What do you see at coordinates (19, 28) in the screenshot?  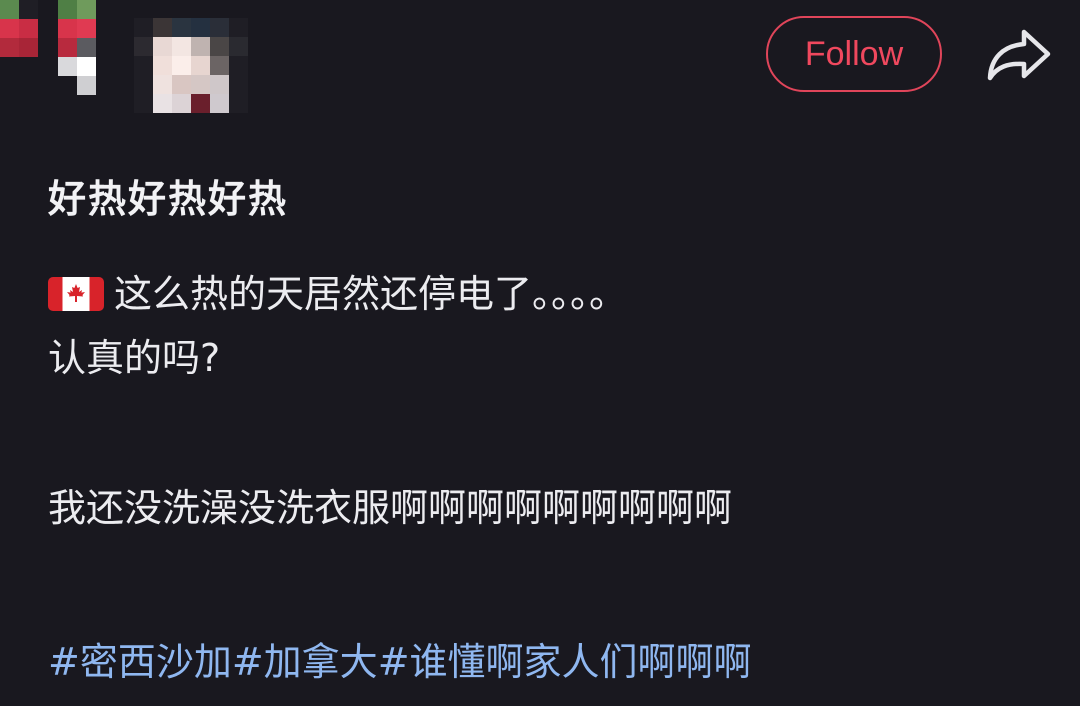 I see `cherry-emoji-icon` at bounding box center [19, 28].